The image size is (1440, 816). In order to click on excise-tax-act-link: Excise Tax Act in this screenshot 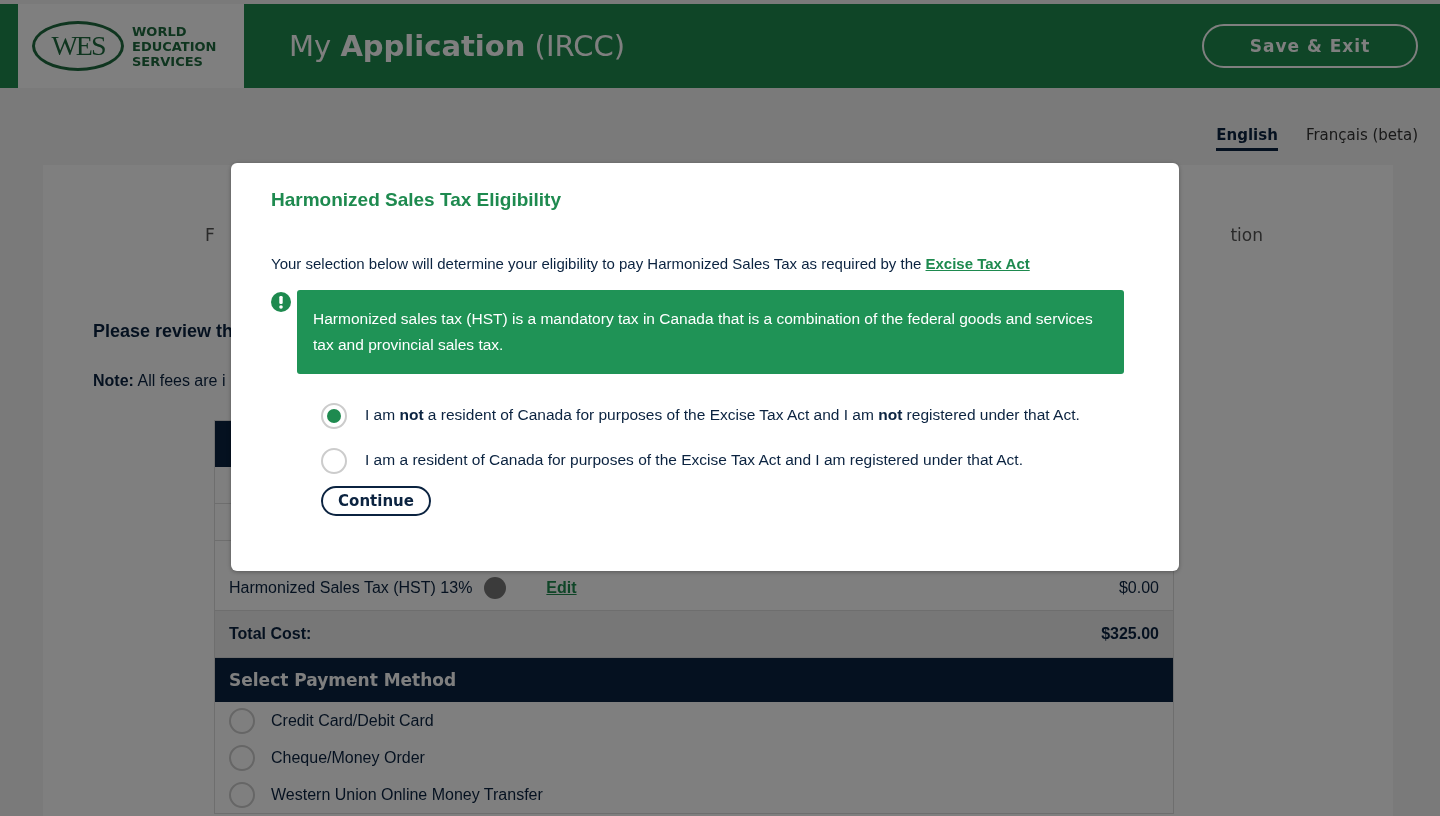, I will do `click(977, 263)`.